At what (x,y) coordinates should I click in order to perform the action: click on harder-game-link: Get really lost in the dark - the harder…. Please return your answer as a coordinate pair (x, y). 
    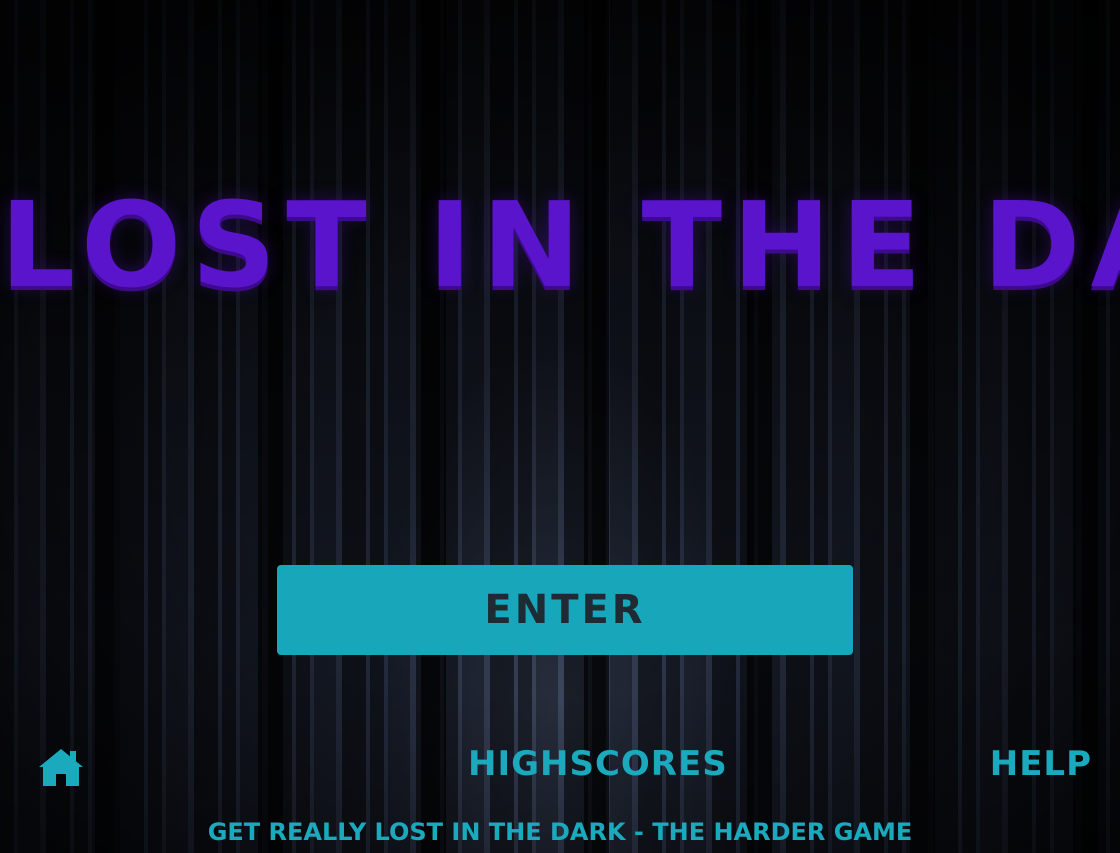
    Looking at the image, I should click on (560, 832).